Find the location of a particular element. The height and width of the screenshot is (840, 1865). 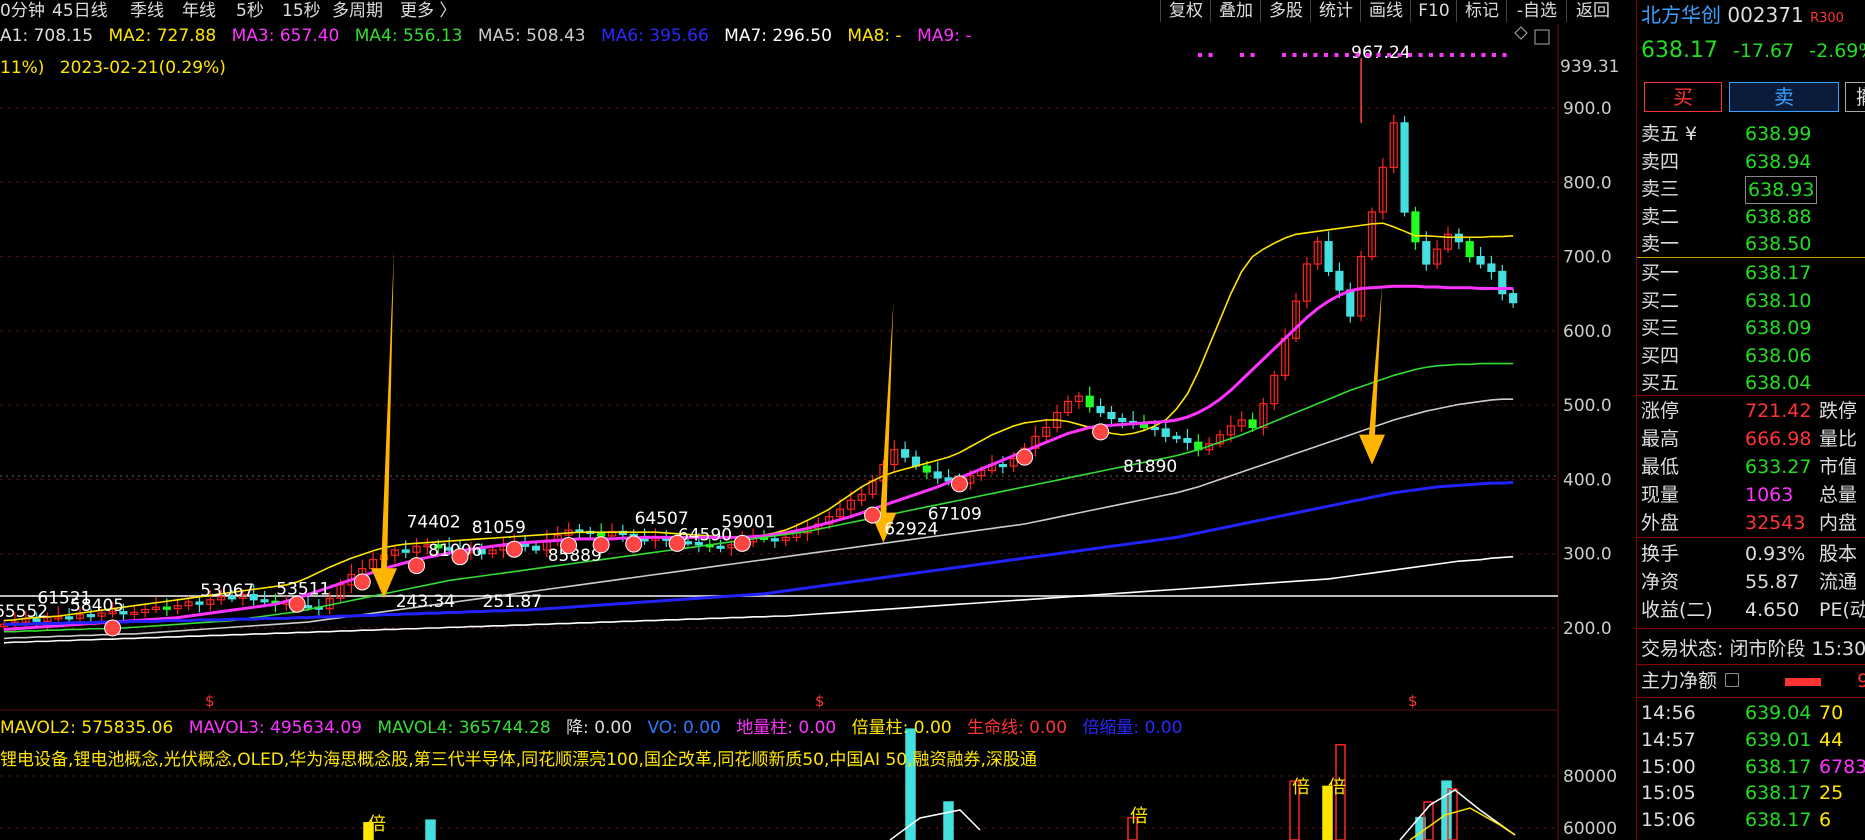

tick-time: 15:05 is located at coordinates (1668, 793).